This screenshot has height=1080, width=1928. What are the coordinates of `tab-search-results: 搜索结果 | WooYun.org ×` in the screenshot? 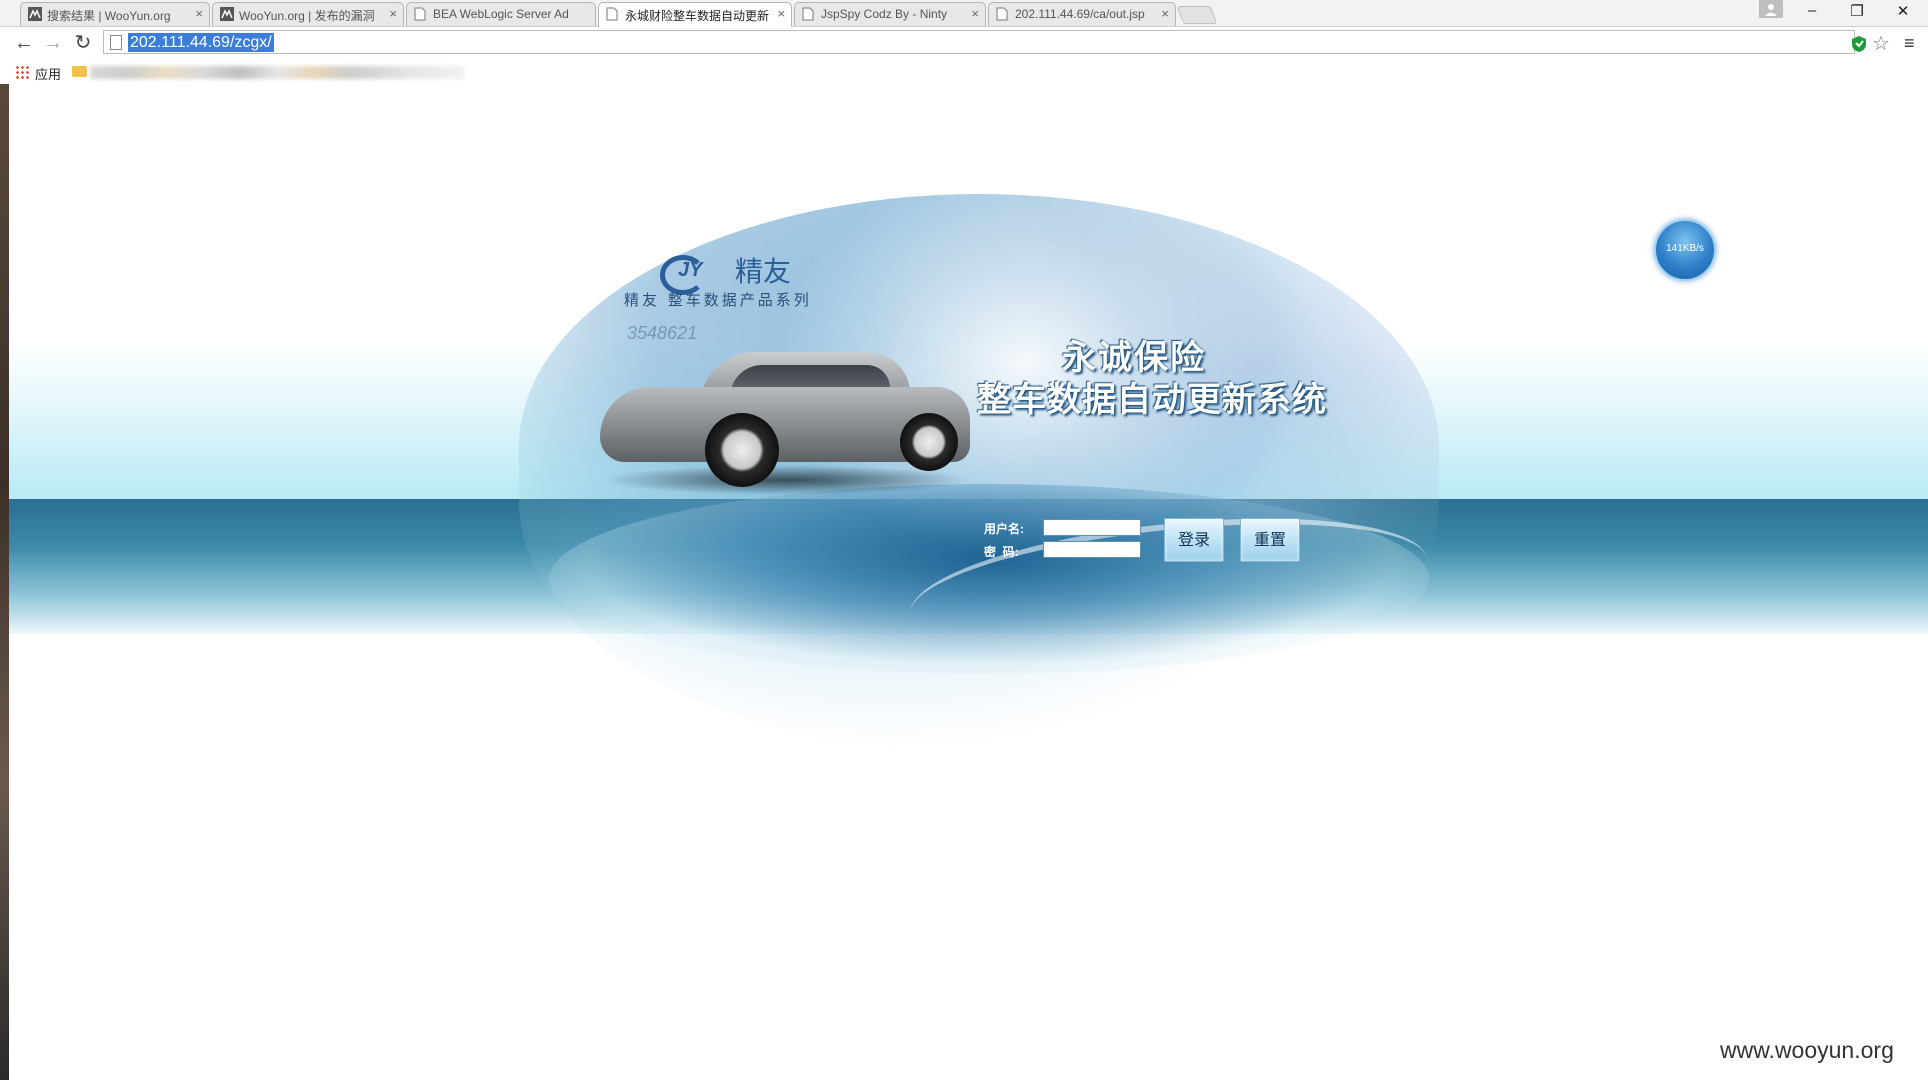 It's located at (115, 14).